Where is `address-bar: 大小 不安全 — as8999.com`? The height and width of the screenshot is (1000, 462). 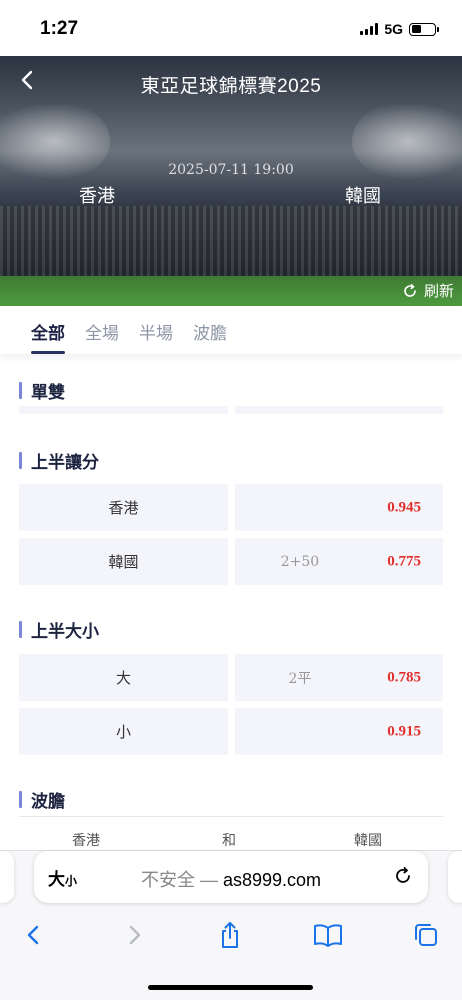
address-bar: 大小 不安全 — as8999.com is located at coordinates (231, 877).